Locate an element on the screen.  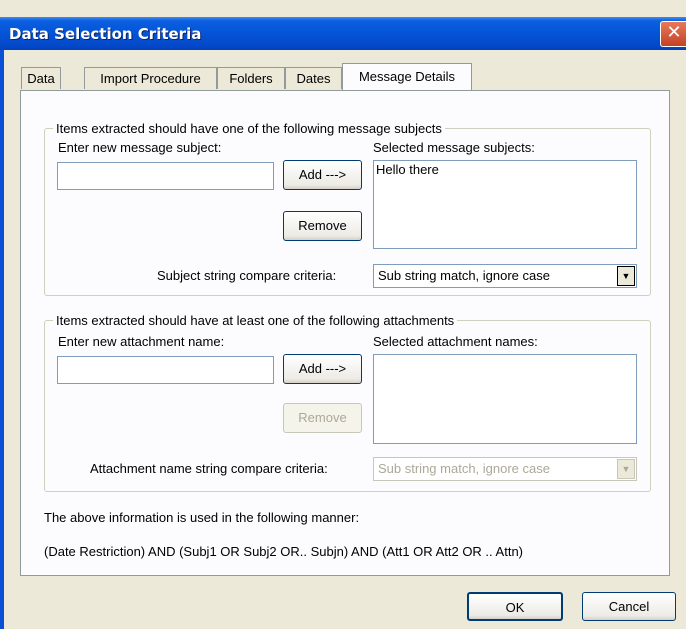
selected-subjects-list: Hello there is located at coordinates (505, 204).